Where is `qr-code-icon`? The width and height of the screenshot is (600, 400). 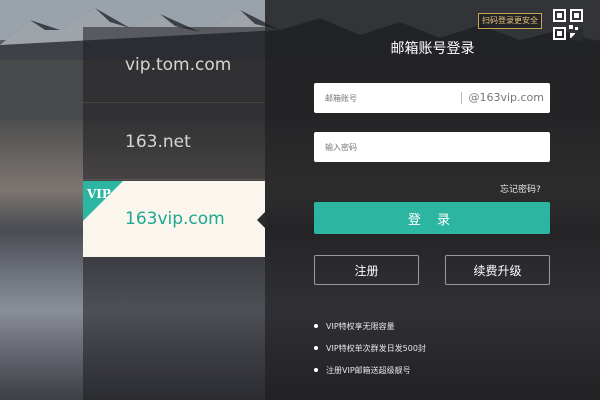 qr-code-icon is located at coordinates (568, 25).